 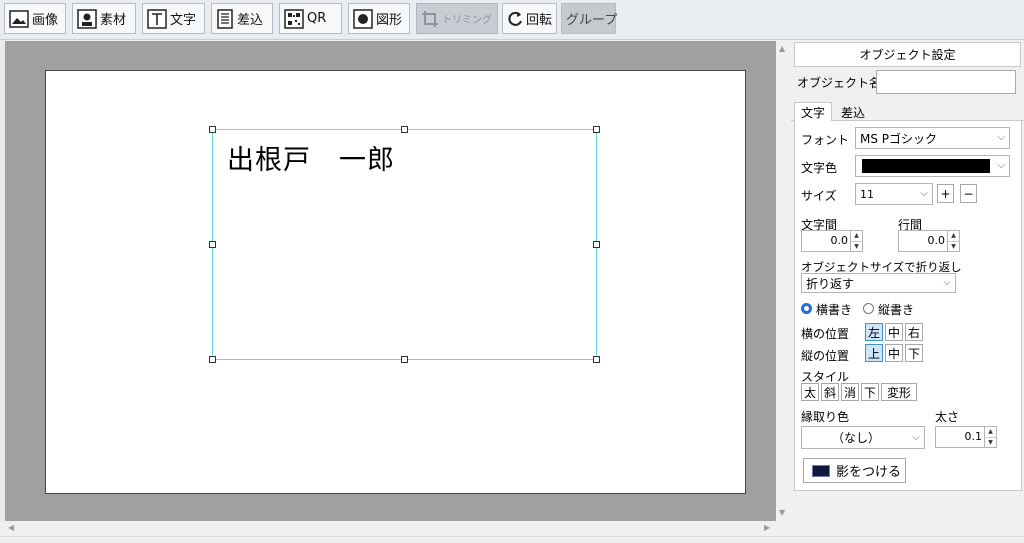 I want to click on line-spacing-value: 0.0, so click(x=936, y=240).